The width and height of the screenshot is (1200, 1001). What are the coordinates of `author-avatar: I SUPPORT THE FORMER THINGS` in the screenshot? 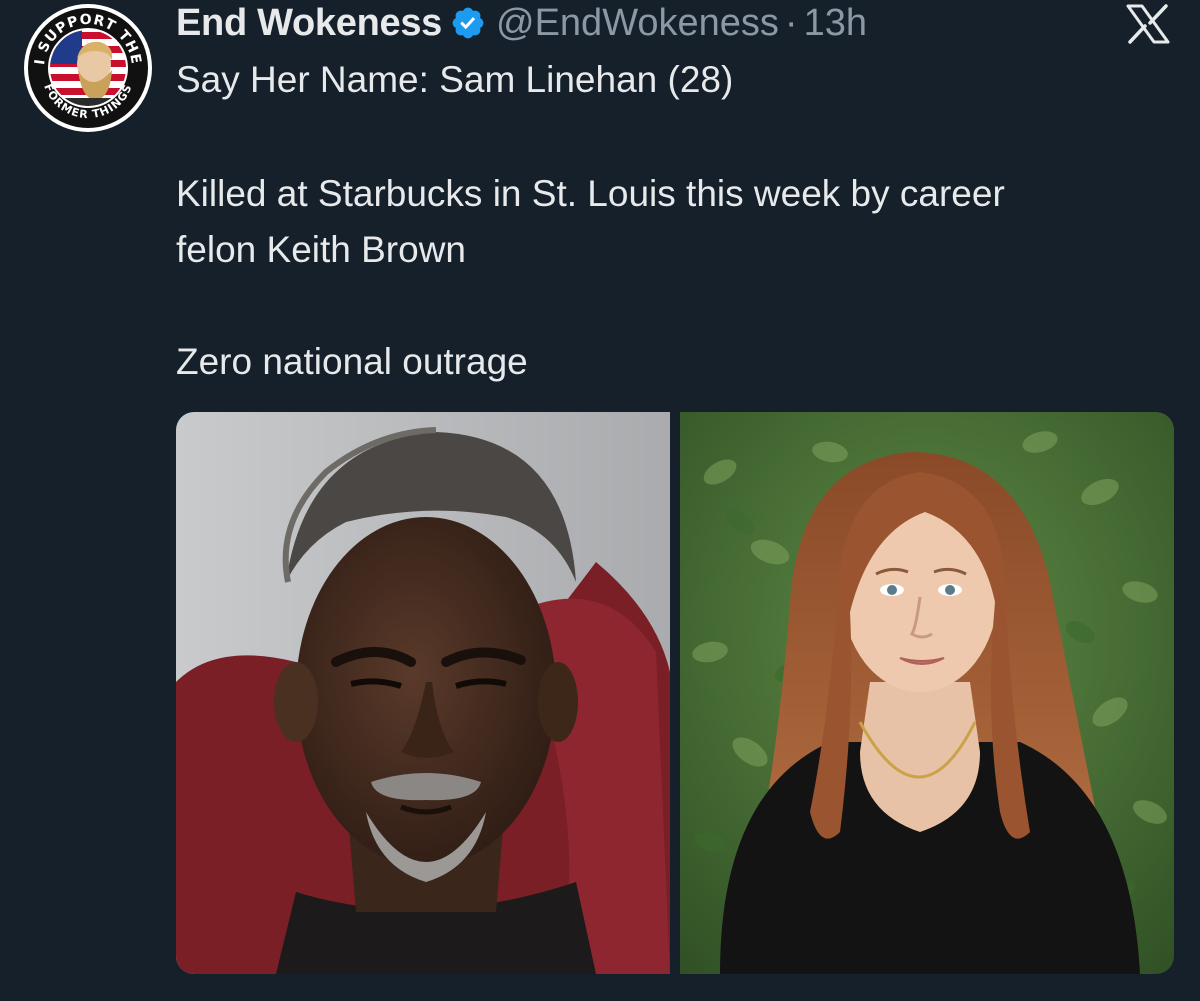 It's located at (88, 68).